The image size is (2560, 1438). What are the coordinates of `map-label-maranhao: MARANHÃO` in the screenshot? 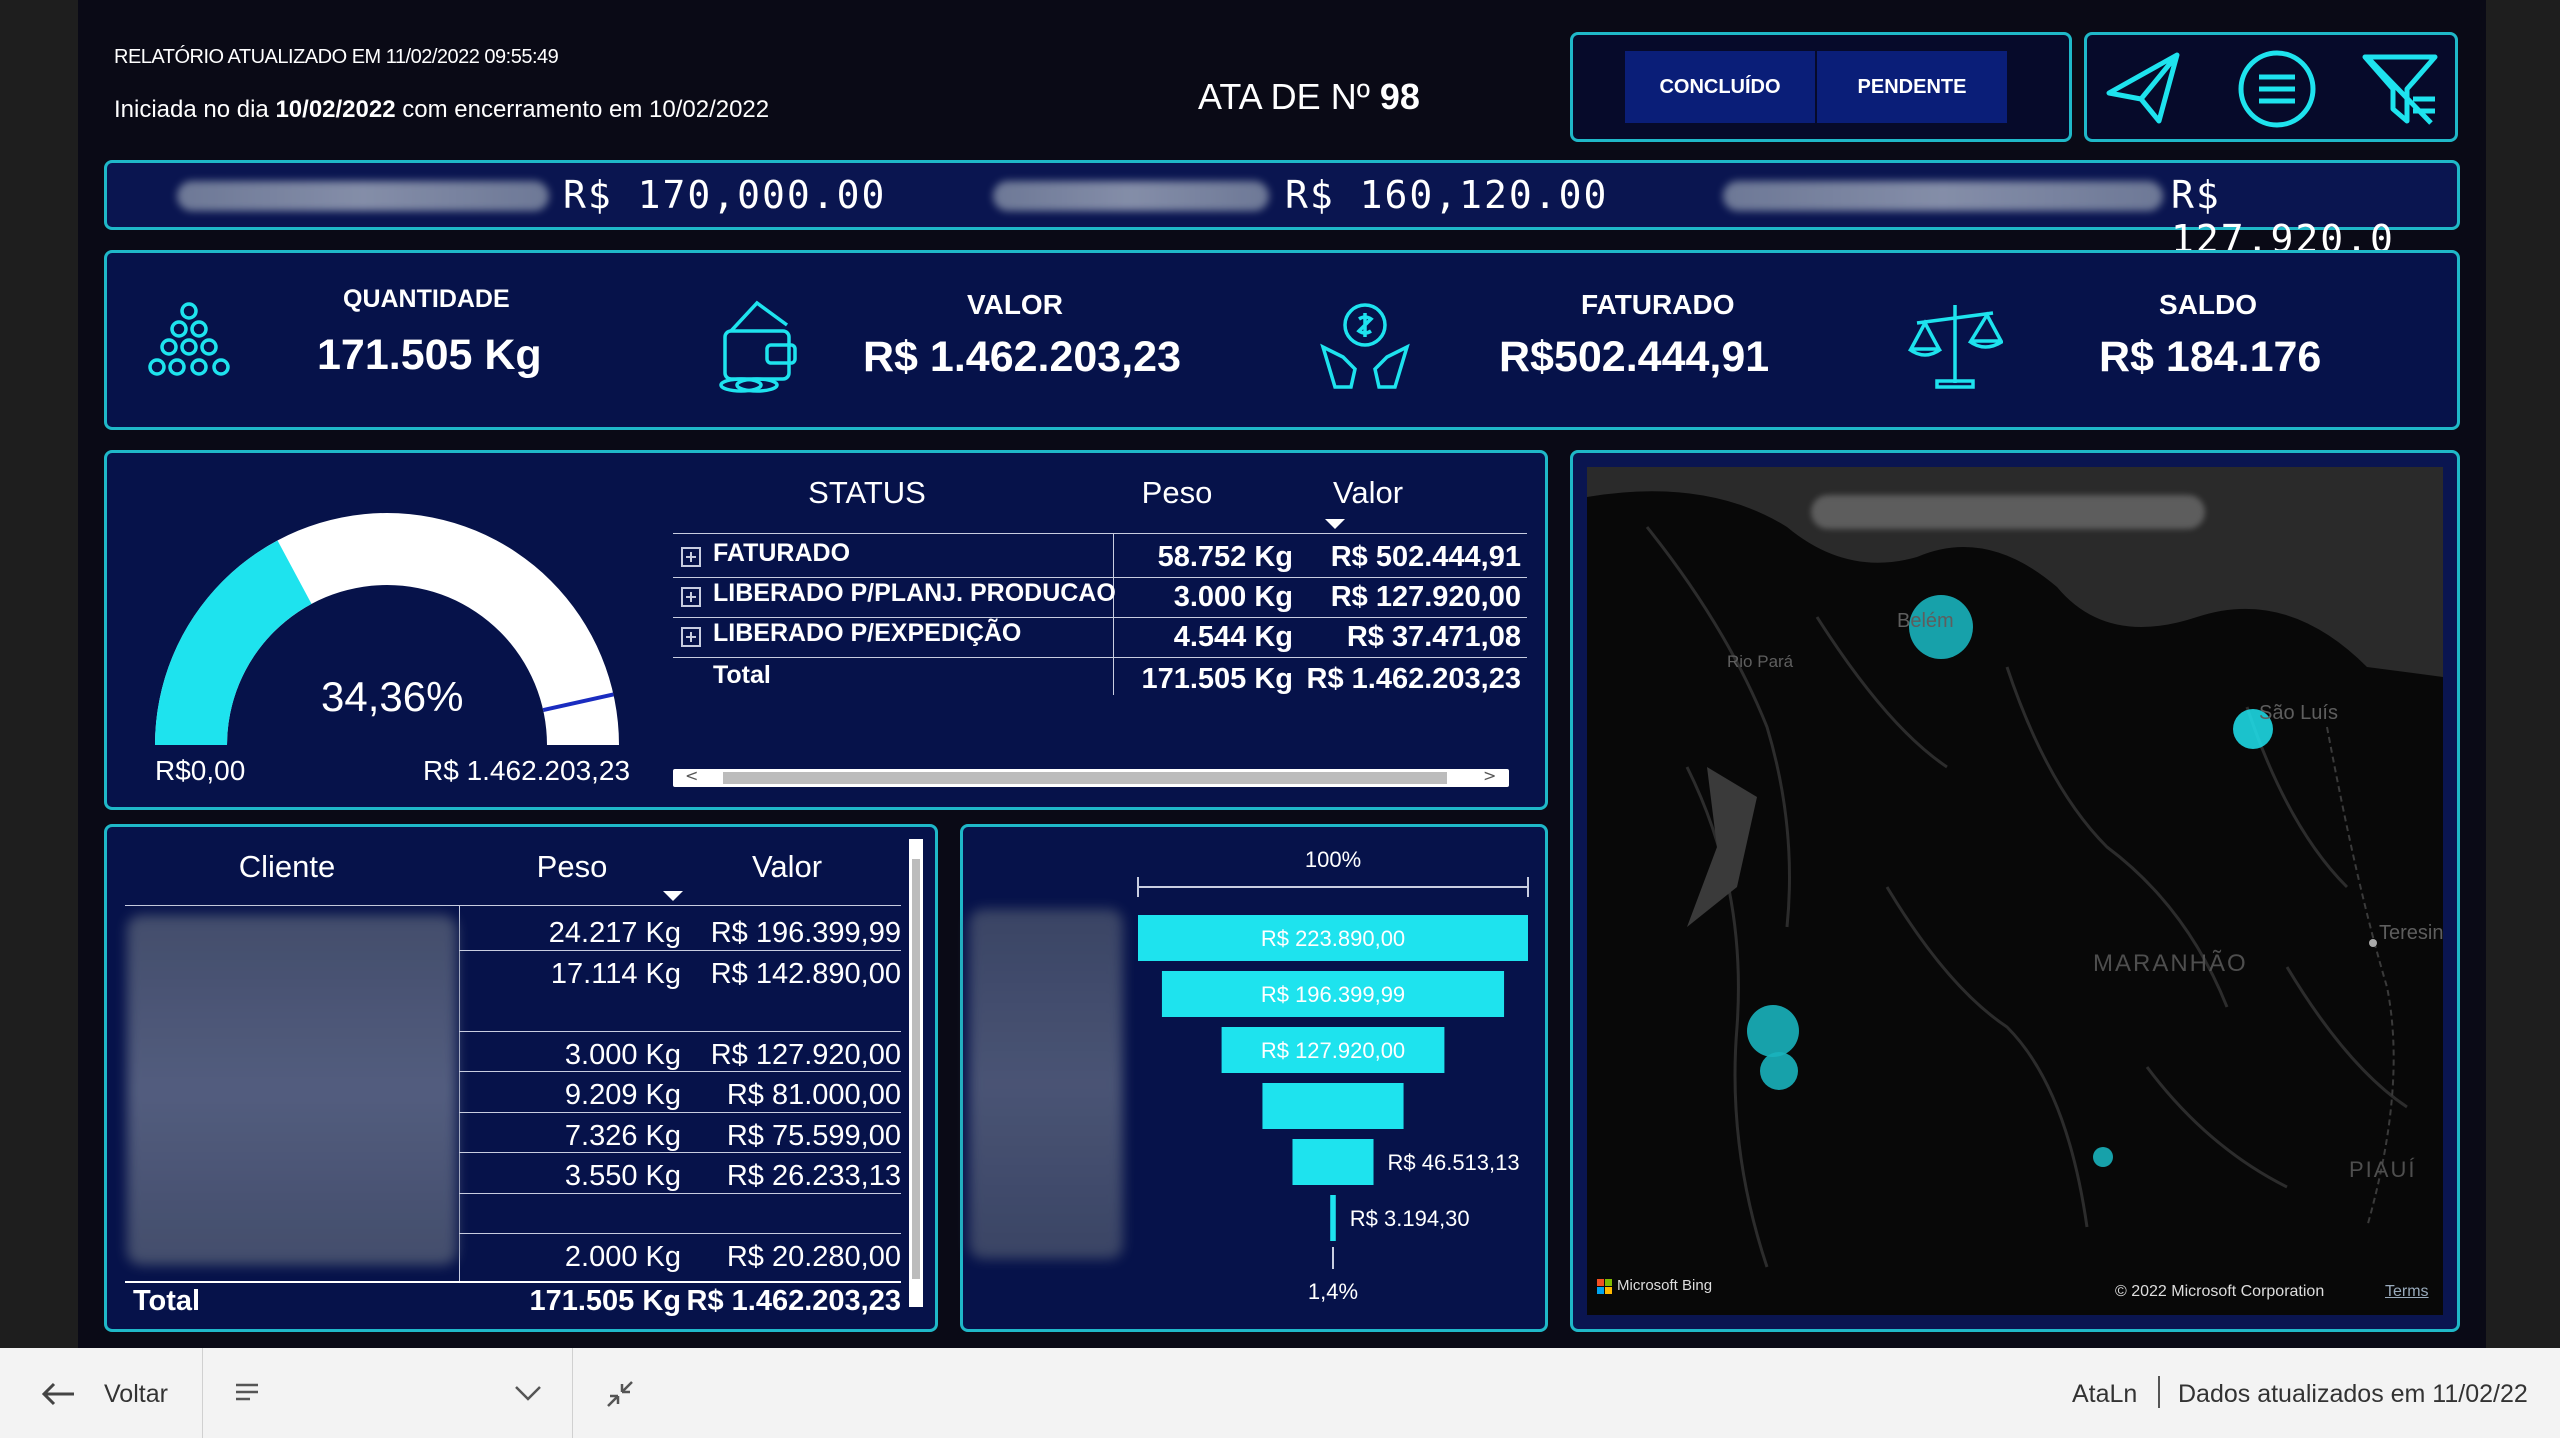 It's located at (2170, 963).